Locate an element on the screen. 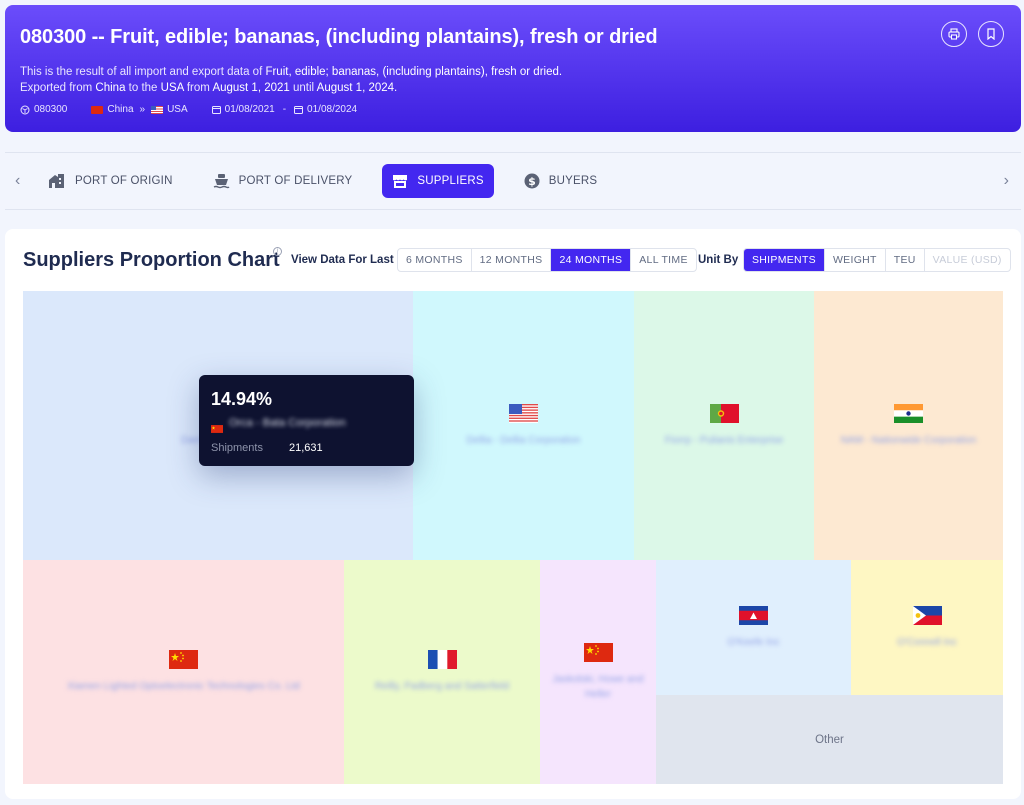 This screenshot has width=1024, height=805. india-flag-icon is located at coordinates (908, 413).